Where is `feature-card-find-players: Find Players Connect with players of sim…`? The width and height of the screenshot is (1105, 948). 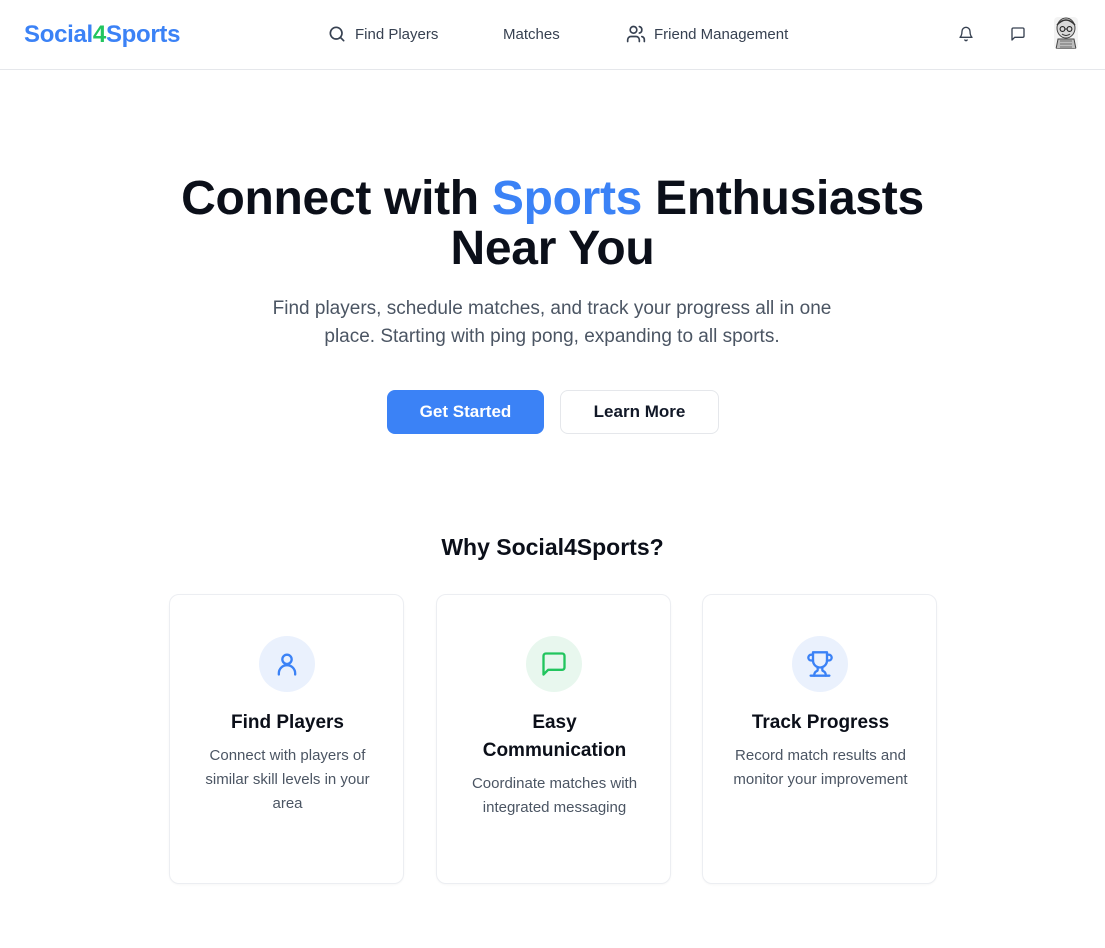 feature-card-find-players: Find Players Connect with players of sim… is located at coordinates (286, 739).